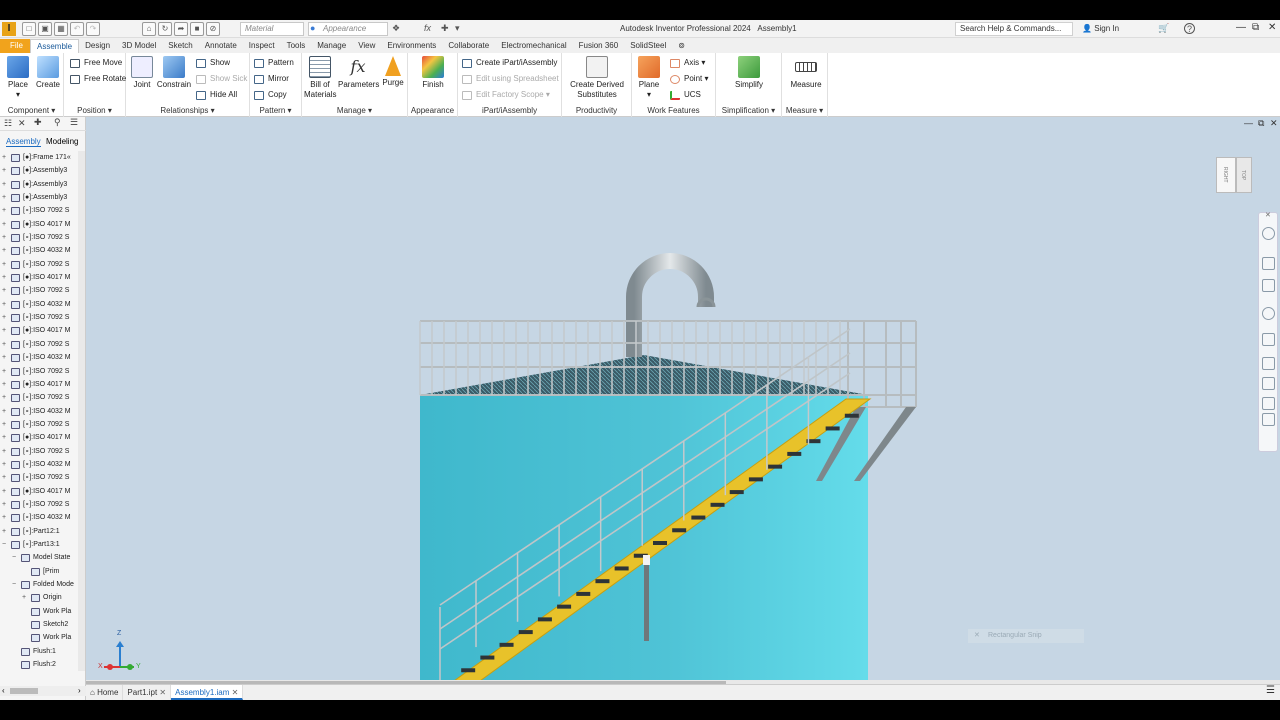 The width and height of the screenshot is (1280, 720). Describe the element at coordinates (48, 73) in the screenshot. I see `create-button: Create` at that location.